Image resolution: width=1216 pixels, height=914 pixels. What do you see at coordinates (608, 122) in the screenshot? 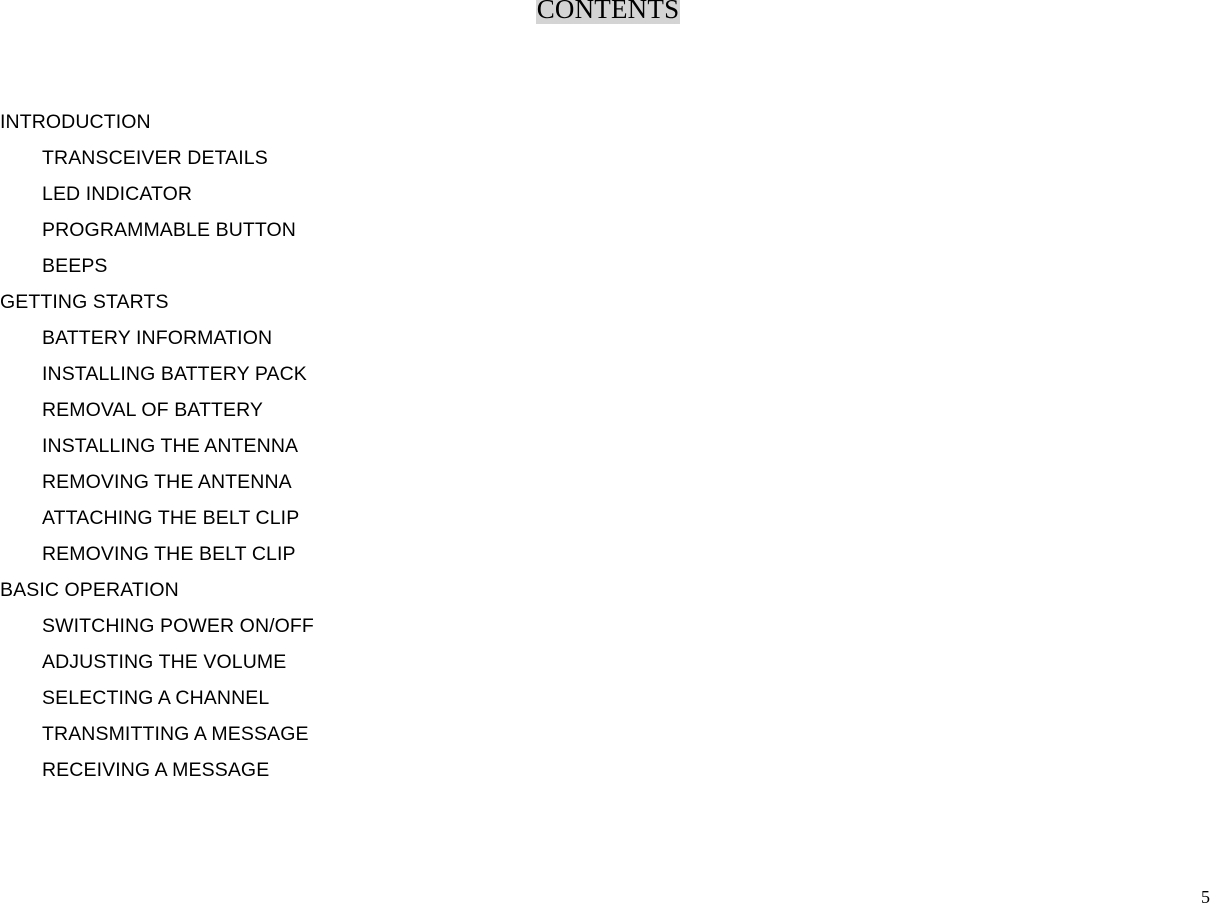
I see `toc-entry: INTRODUCTION` at bounding box center [608, 122].